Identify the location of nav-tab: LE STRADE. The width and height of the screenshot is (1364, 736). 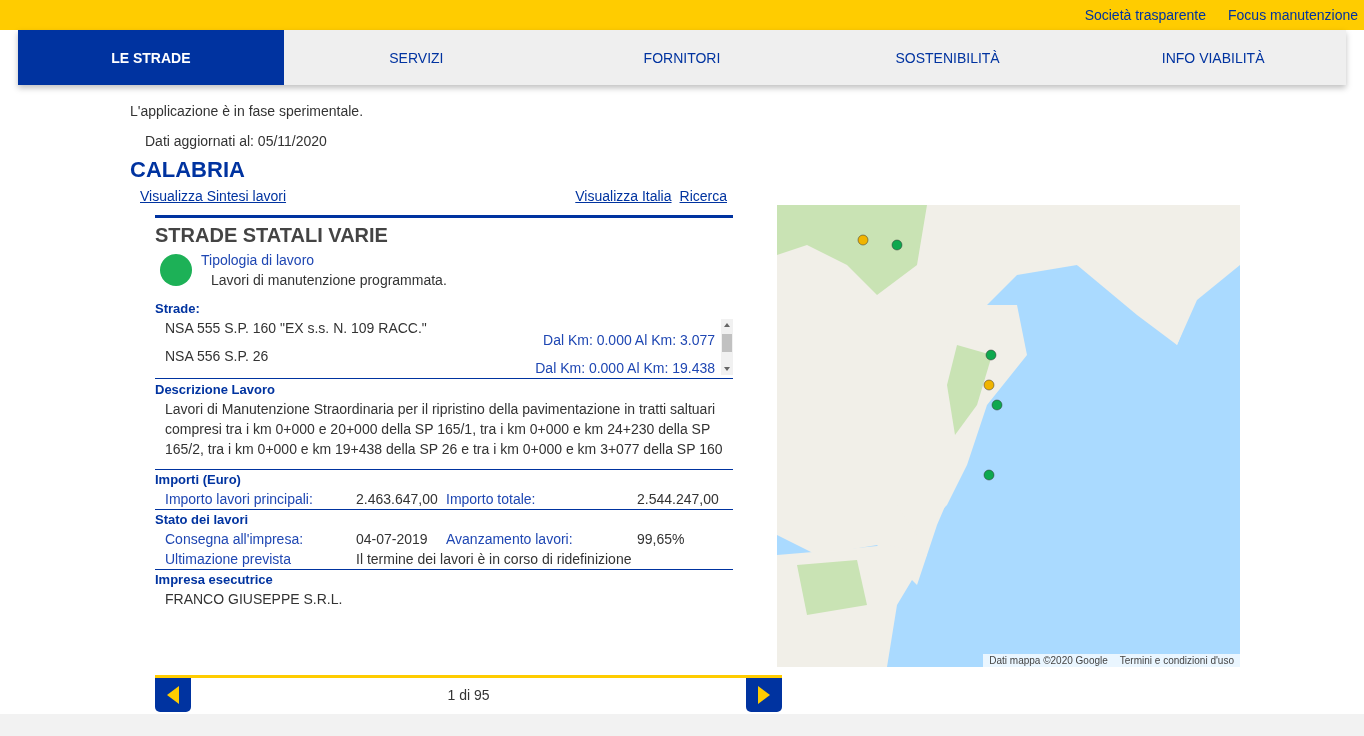
(151, 57).